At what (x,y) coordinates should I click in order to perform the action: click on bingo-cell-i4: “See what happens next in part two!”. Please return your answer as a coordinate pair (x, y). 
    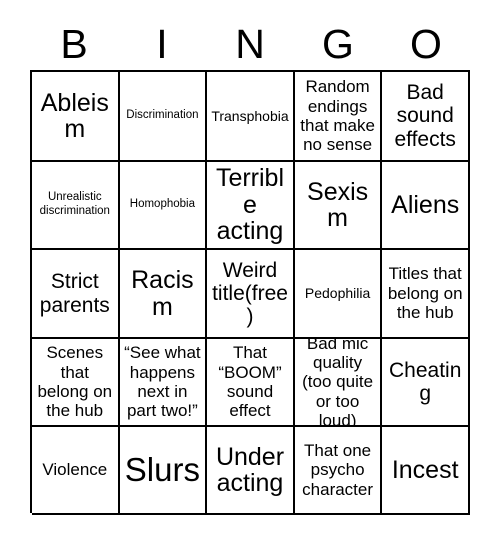
    Looking at the image, I should click on (163, 383).